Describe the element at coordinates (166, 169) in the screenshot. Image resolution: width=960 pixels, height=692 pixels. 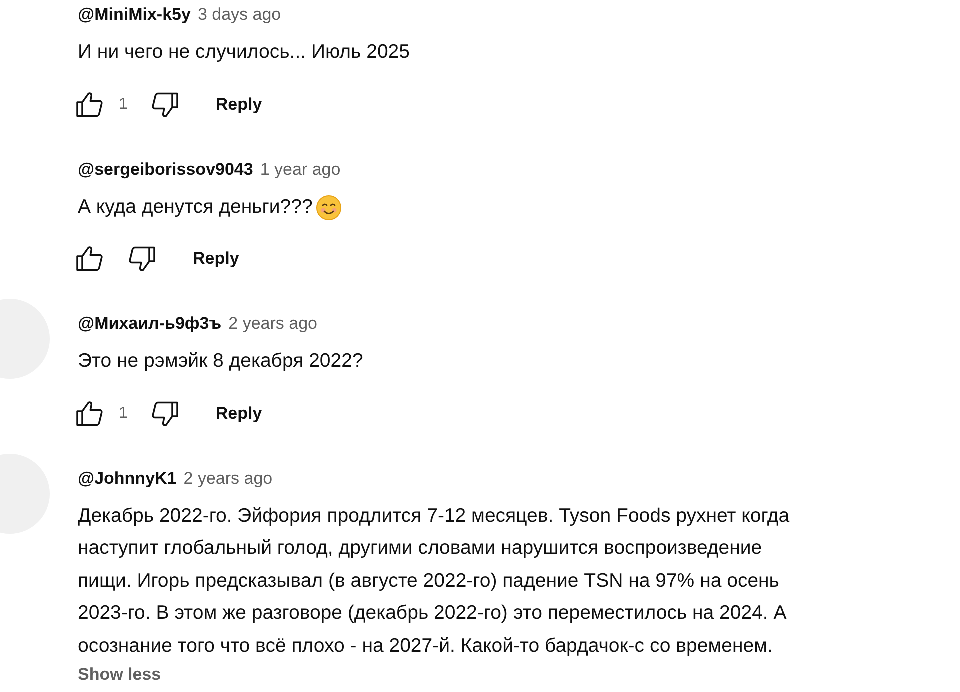
I see `author-name: @sergeiborissov9043` at that location.